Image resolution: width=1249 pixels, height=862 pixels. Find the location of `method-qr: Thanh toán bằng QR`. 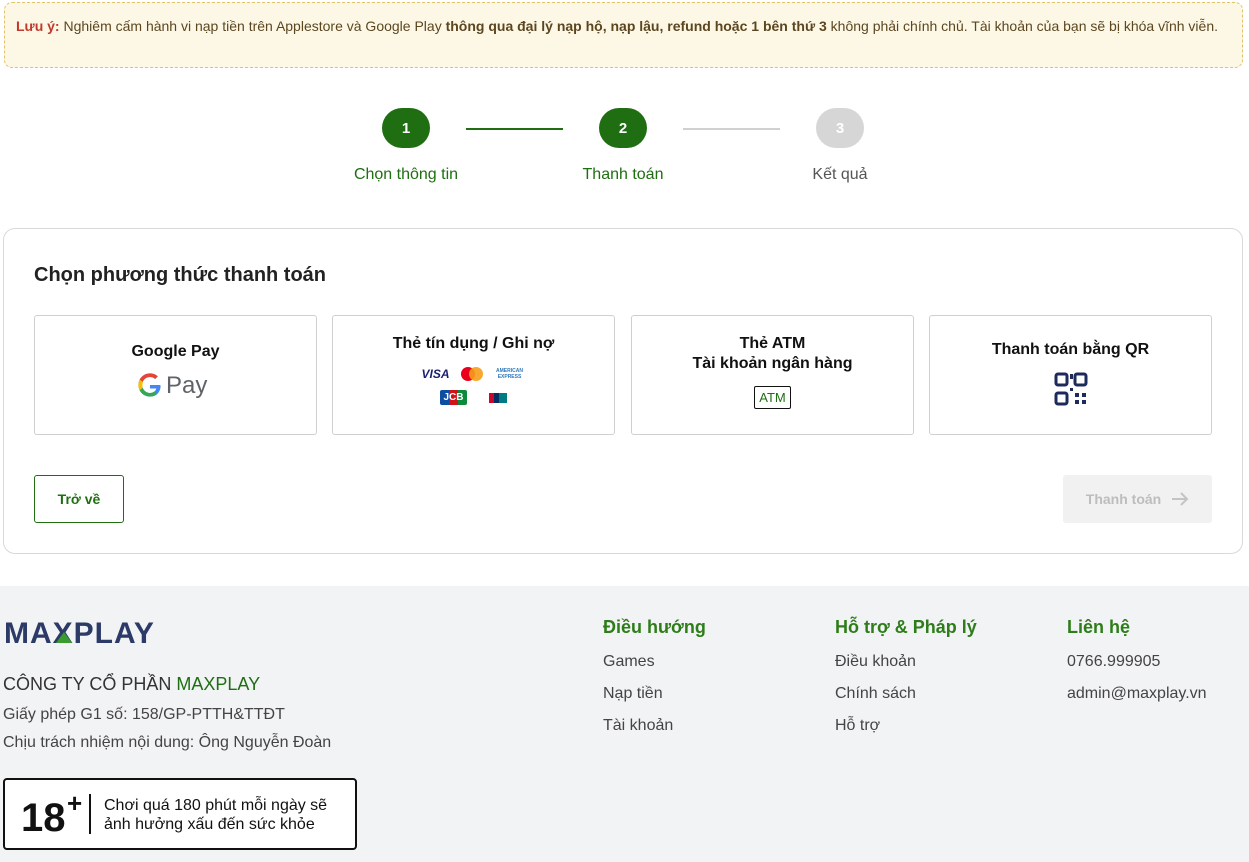

method-qr: Thanh toán bằng QR is located at coordinates (1070, 375).